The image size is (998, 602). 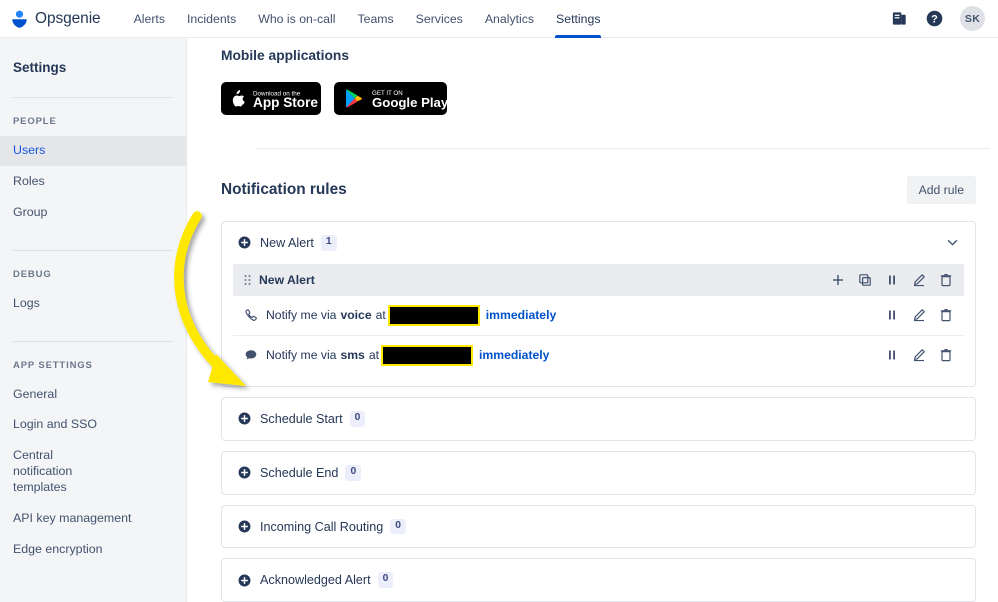 What do you see at coordinates (598, 190) in the screenshot?
I see `notification-rules-header: Notification rules Add rule` at bounding box center [598, 190].